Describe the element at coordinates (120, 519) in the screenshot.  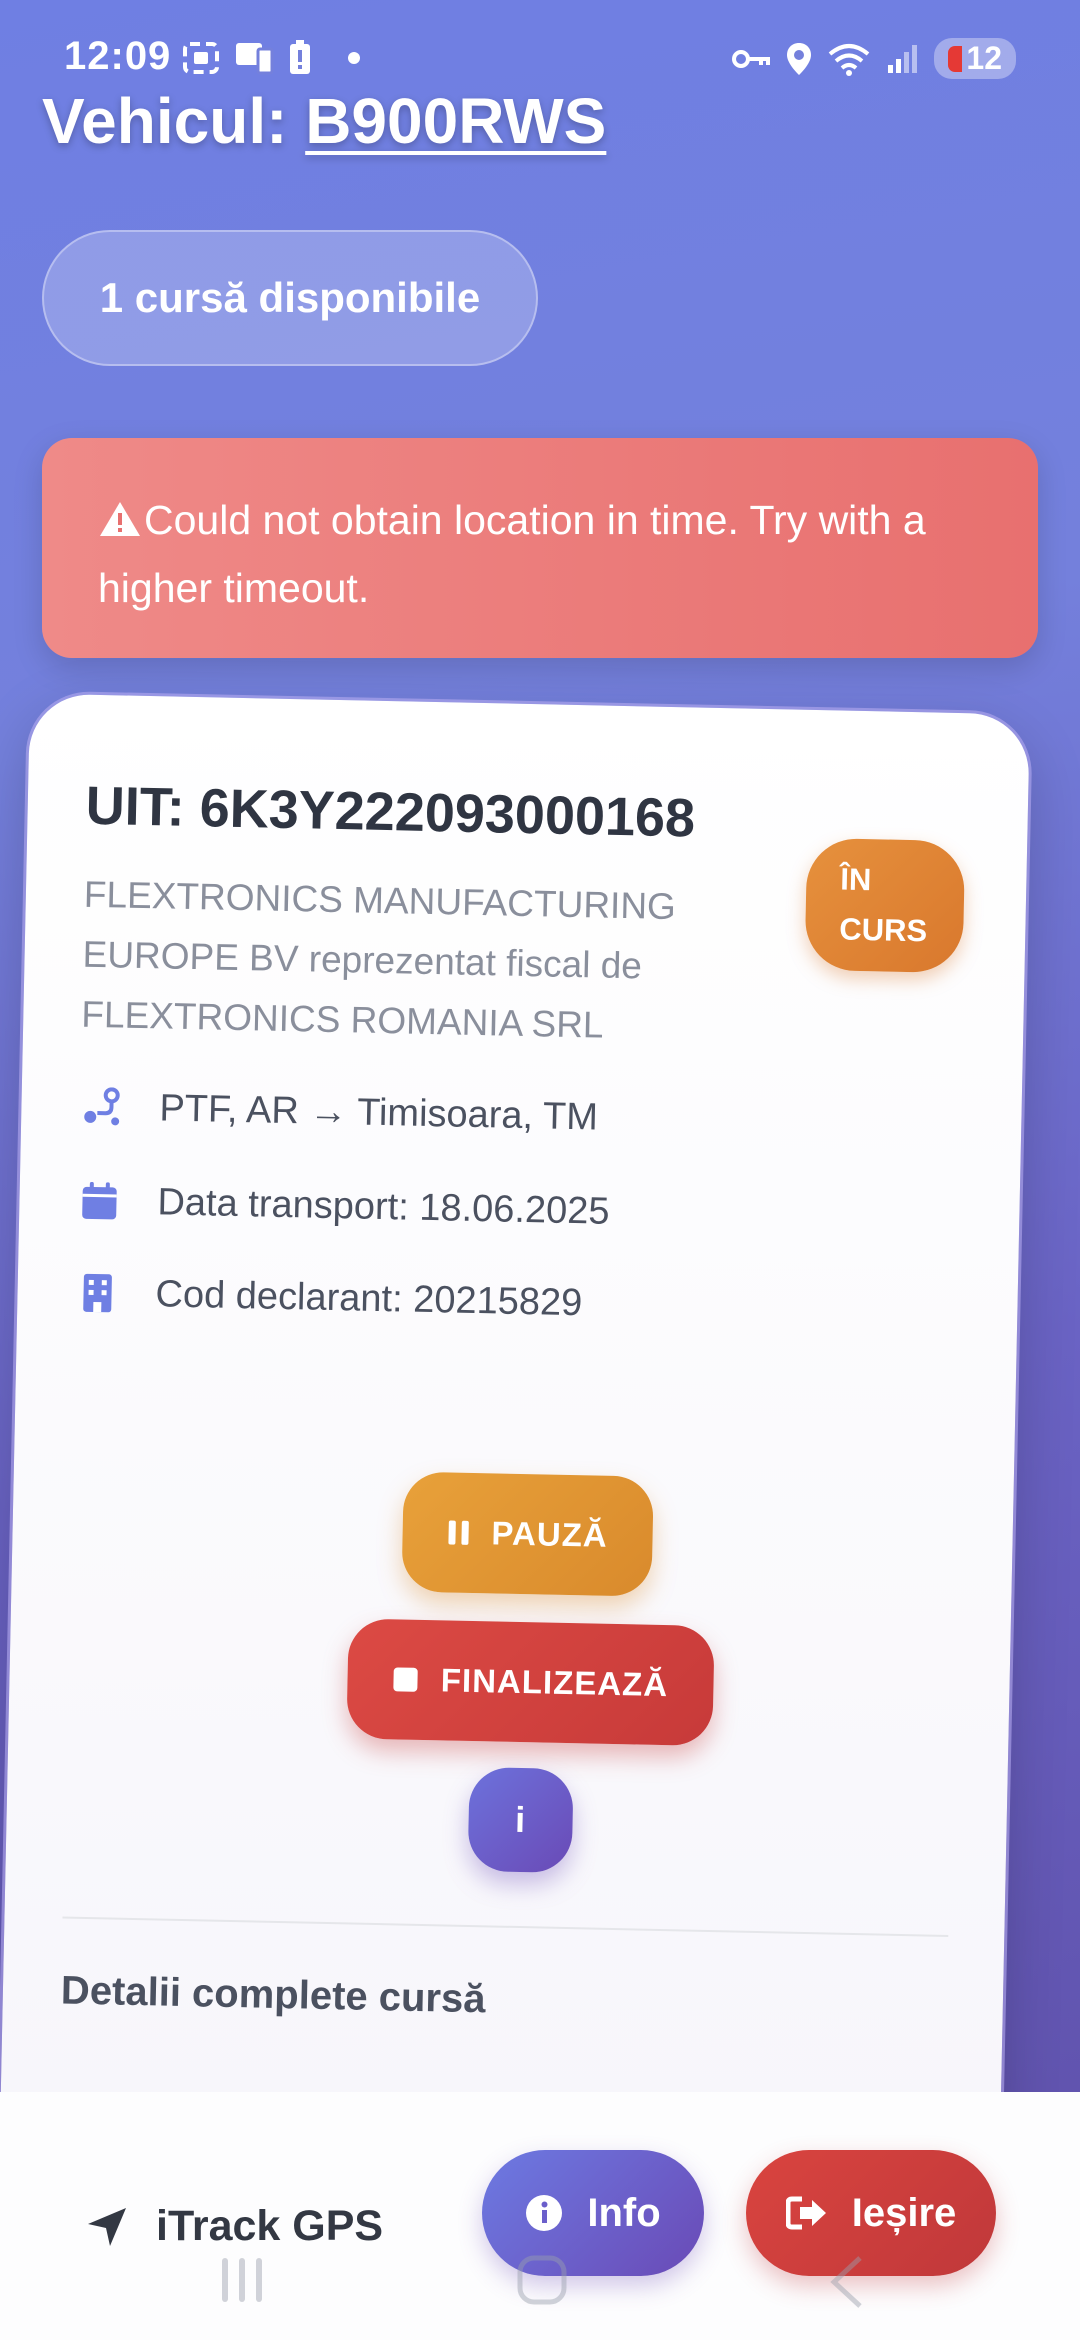
I see `warning-icon` at that location.